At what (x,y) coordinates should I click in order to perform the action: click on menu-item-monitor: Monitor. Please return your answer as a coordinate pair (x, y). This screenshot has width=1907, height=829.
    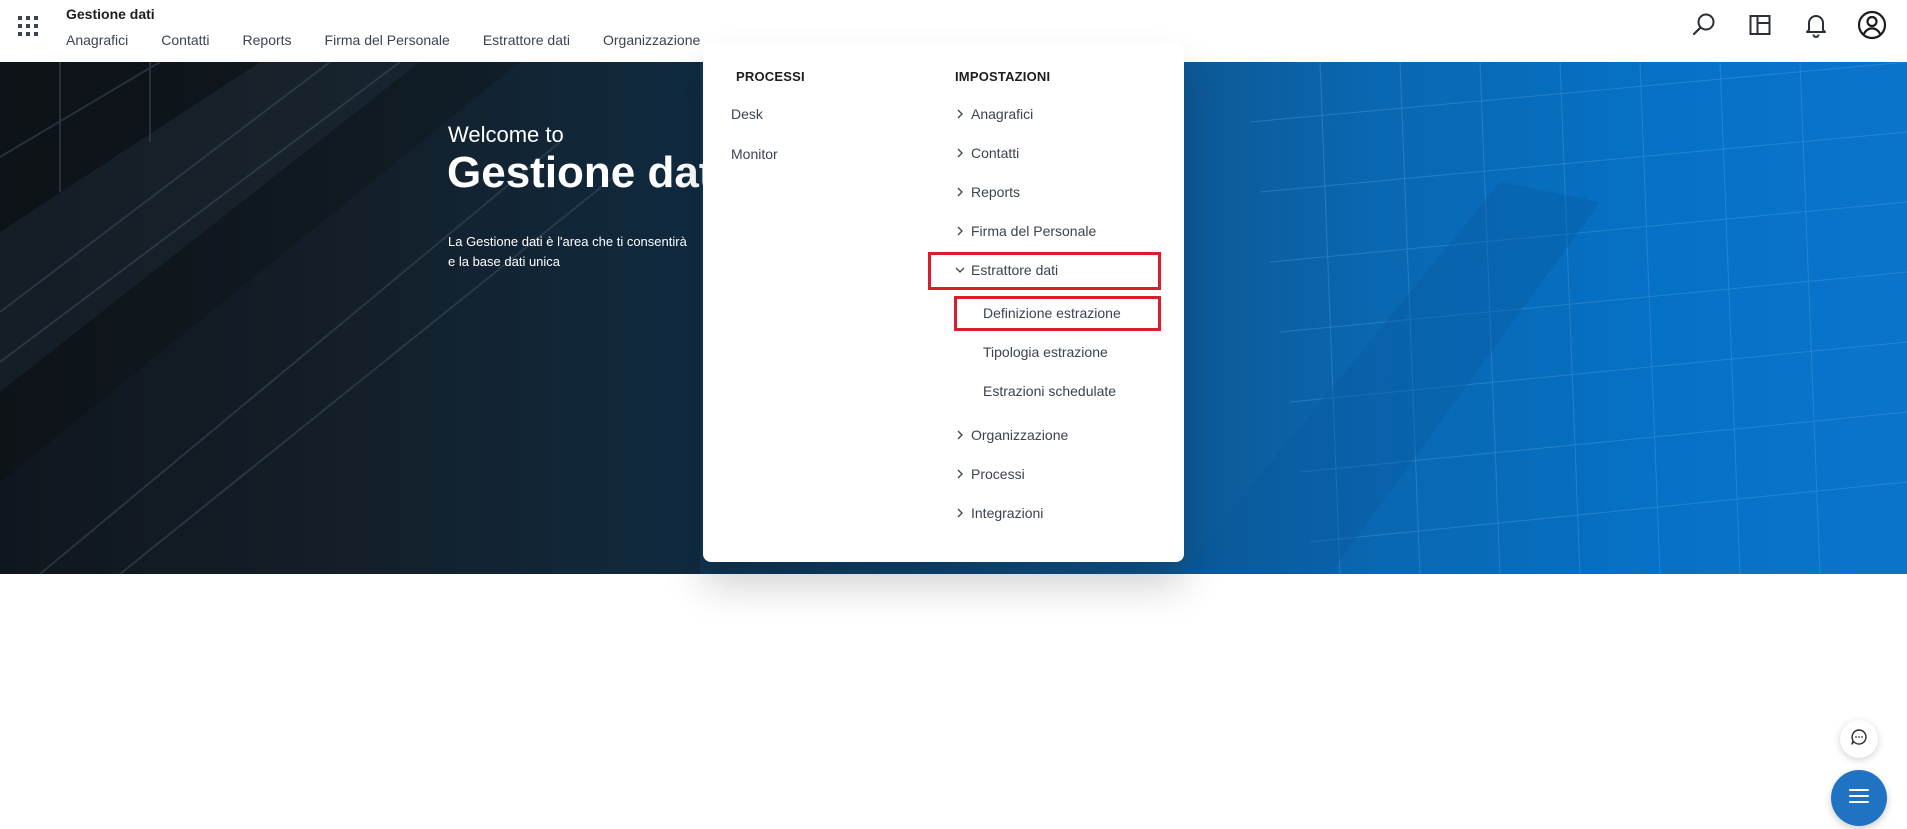
    Looking at the image, I should click on (754, 154).